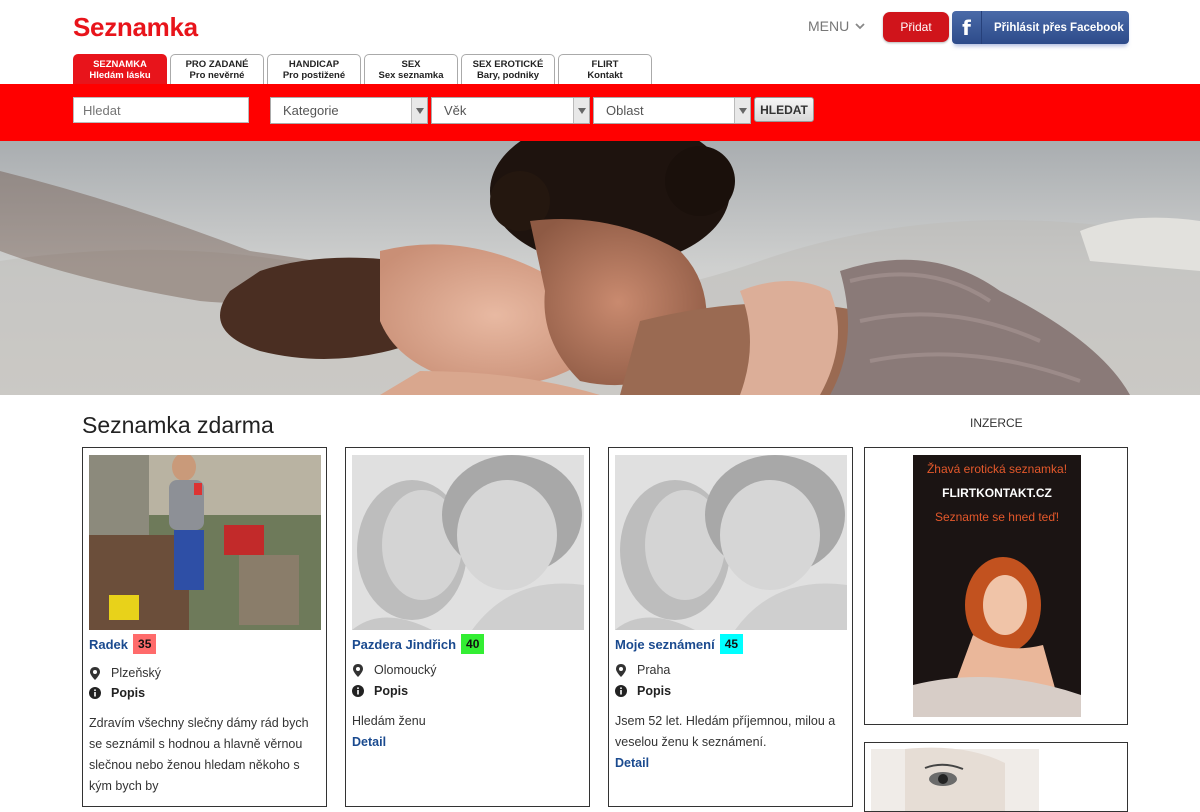 The image size is (1200, 812). I want to click on age-badge: 35, so click(145, 644).